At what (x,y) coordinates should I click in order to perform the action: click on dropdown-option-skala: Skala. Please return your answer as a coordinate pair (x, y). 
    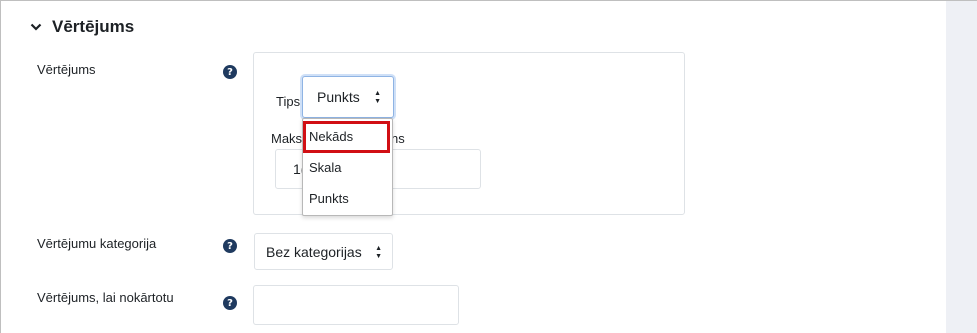
    Looking at the image, I should click on (325, 167).